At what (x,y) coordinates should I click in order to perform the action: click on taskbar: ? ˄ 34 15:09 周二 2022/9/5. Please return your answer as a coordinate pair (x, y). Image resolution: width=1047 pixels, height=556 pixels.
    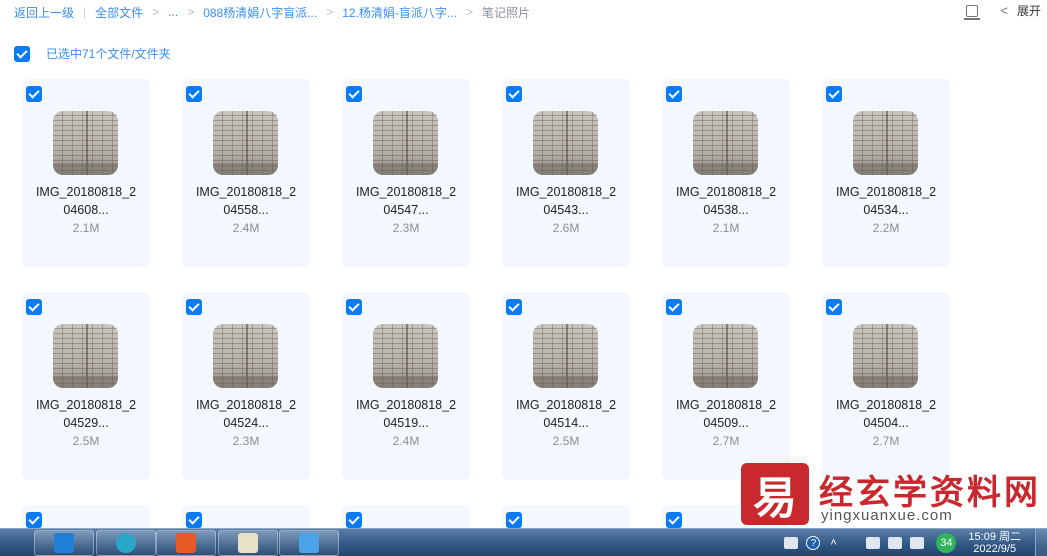
    Looking at the image, I should click on (523, 542).